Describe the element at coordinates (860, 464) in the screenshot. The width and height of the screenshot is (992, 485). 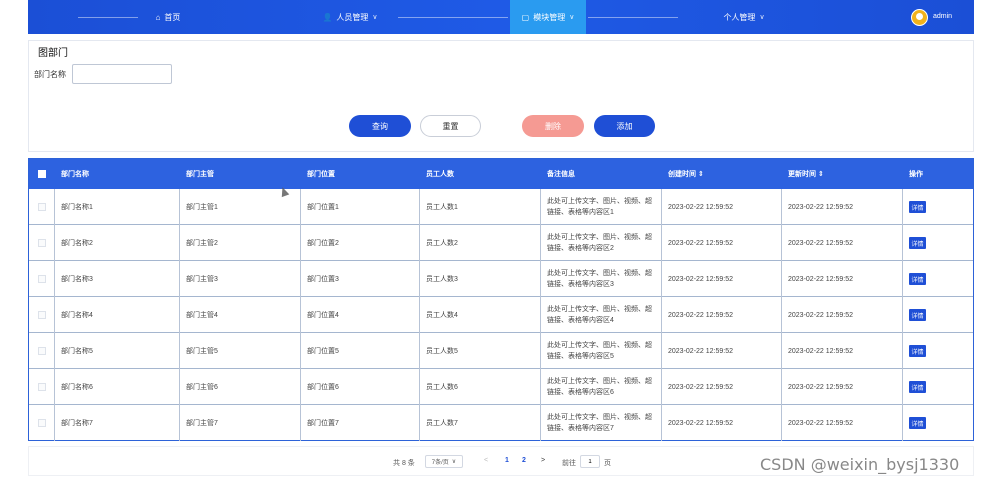
I see `watermark: CSDN @weixin_bysj1330` at that location.